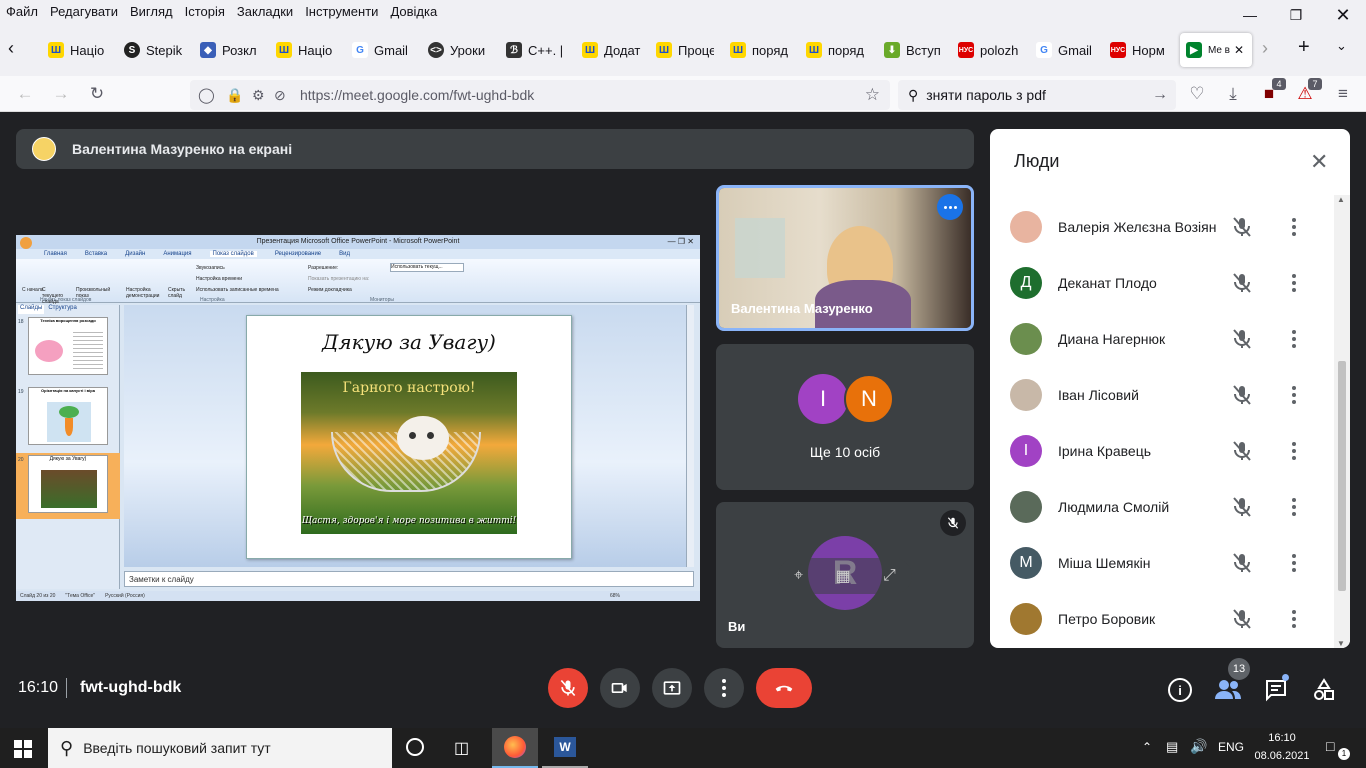 The height and width of the screenshot is (768, 1366). Describe the element at coordinates (23, 749) in the screenshot. I see `windows-start-icon` at that location.